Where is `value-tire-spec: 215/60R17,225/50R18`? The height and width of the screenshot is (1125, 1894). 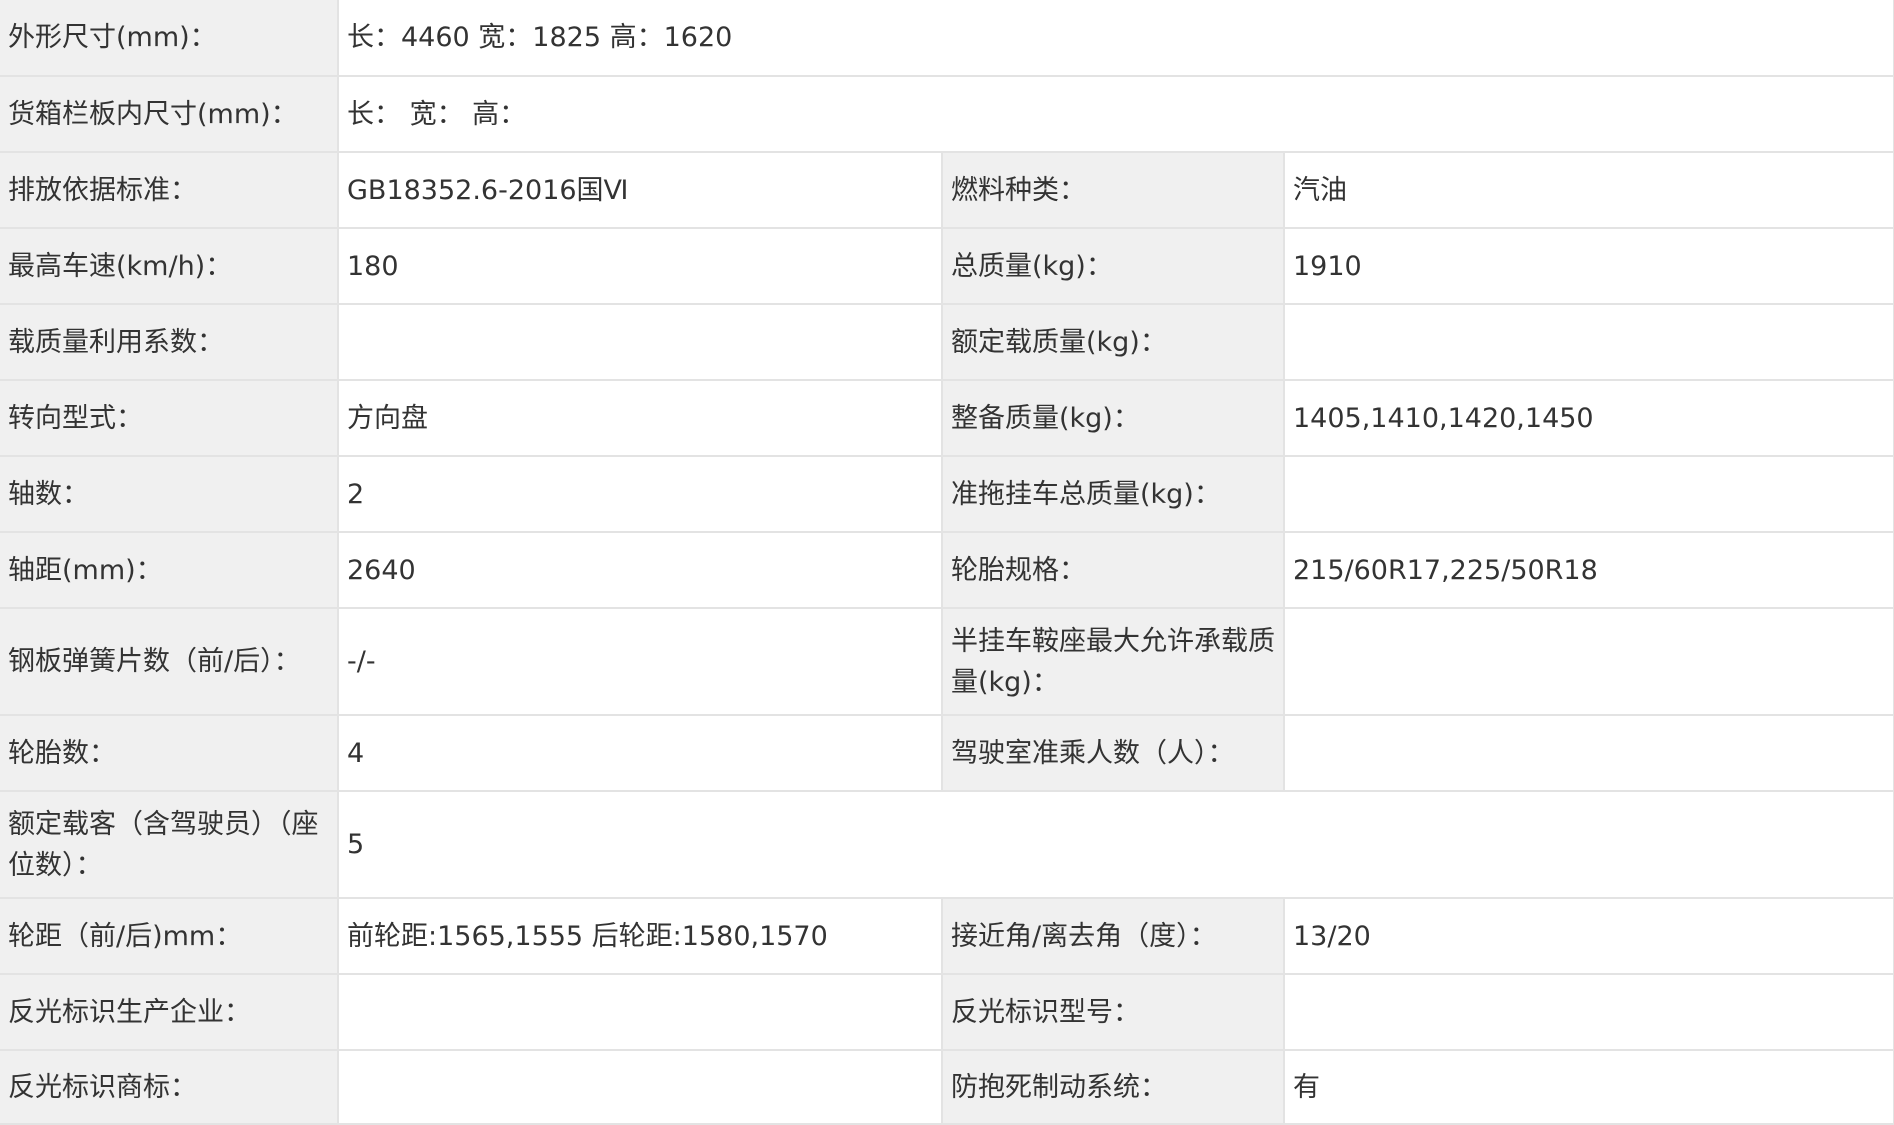
value-tire-spec: 215/60R17,225/50R18 is located at coordinates (1589, 570).